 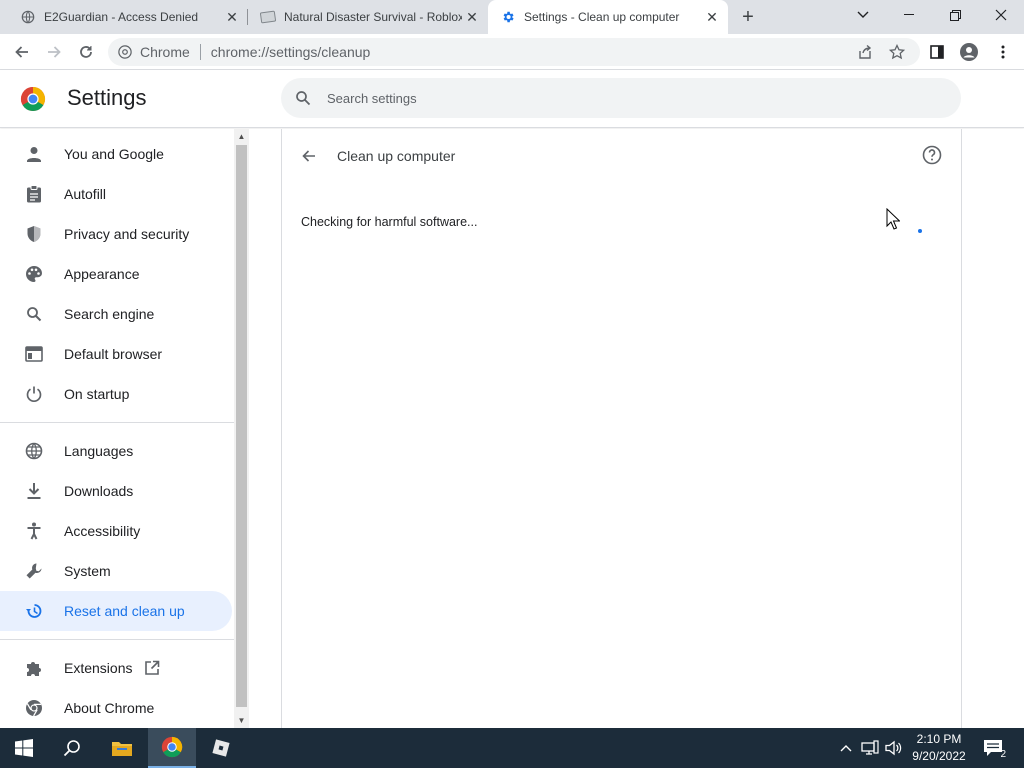 What do you see at coordinates (1003, 52) in the screenshot?
I see `kebab-menu-icon` at bounding box center [1003, 52].